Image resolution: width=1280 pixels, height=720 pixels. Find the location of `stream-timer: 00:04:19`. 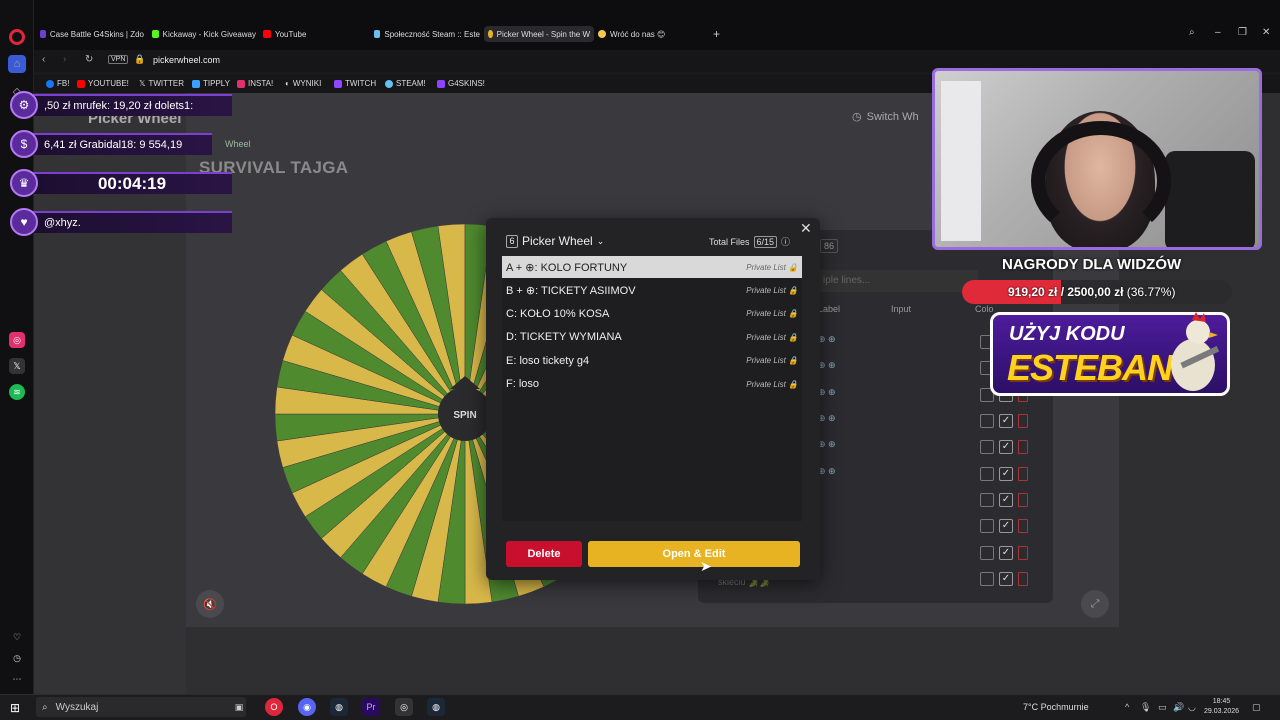

stream-timer: 00:04:19 is located at coordinates (132, 183).